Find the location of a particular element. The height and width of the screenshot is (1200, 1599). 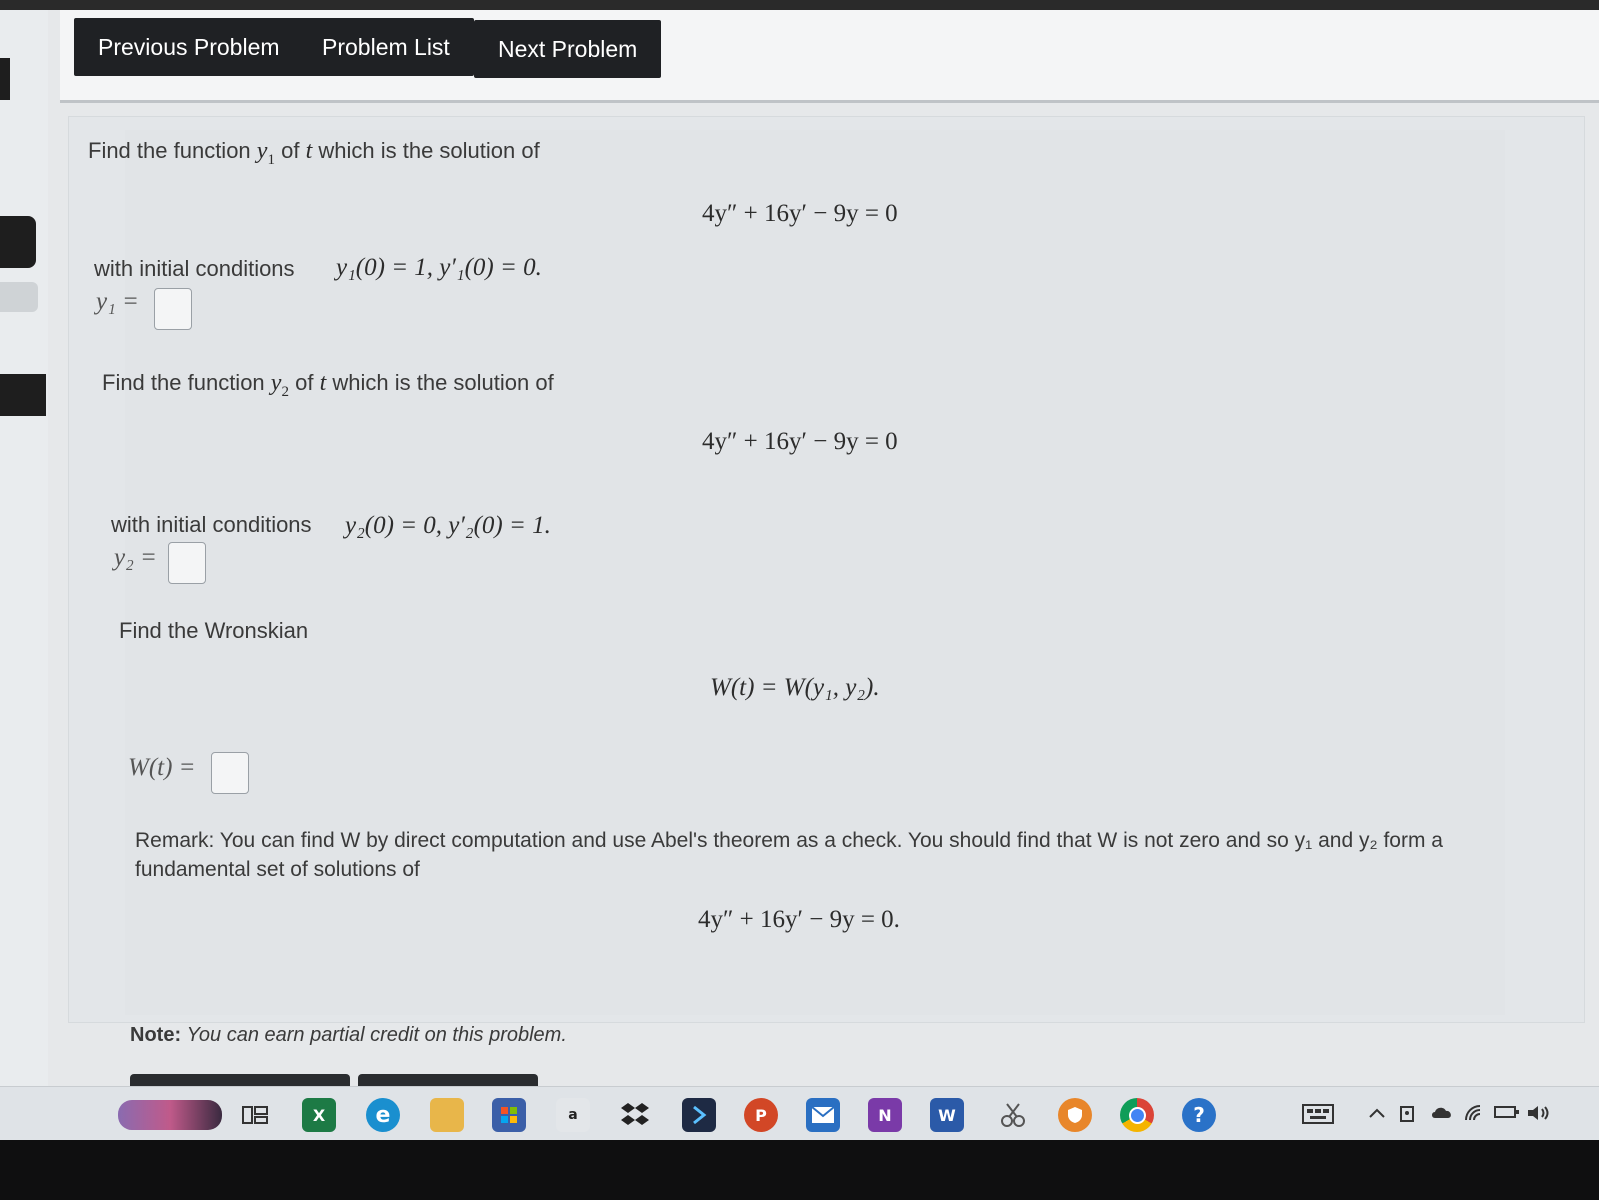

mail-icon is located at coordinates (823, 1115).